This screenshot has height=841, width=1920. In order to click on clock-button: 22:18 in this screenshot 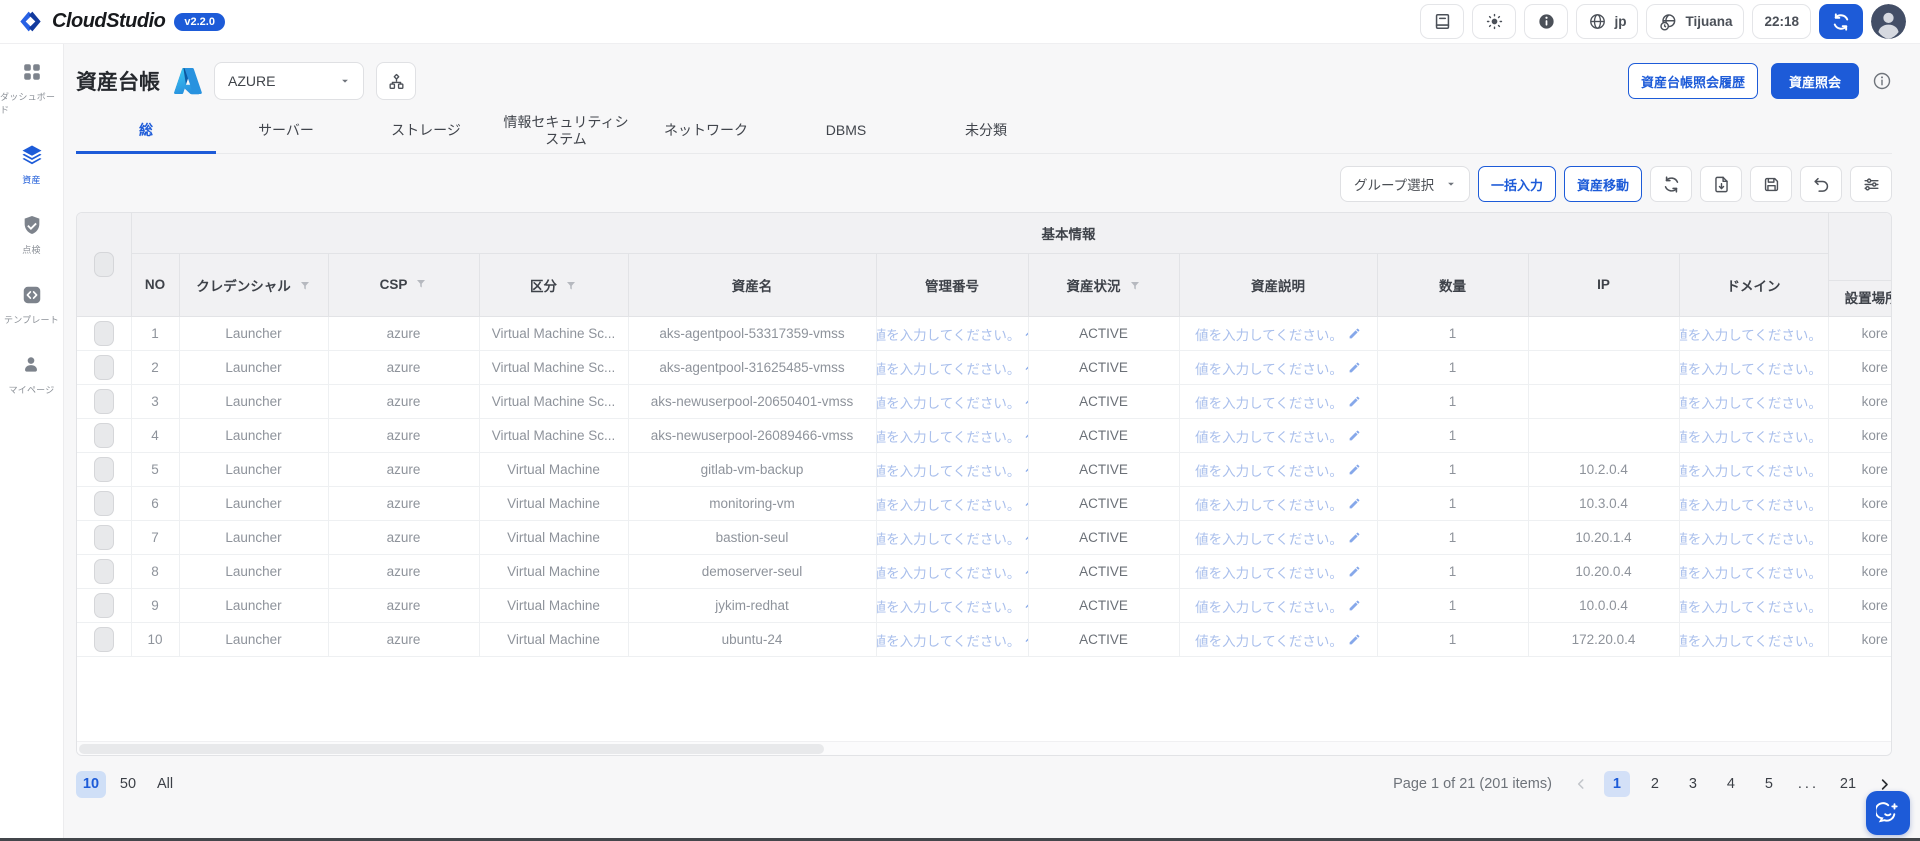, I will do `click(1781, 21)`.